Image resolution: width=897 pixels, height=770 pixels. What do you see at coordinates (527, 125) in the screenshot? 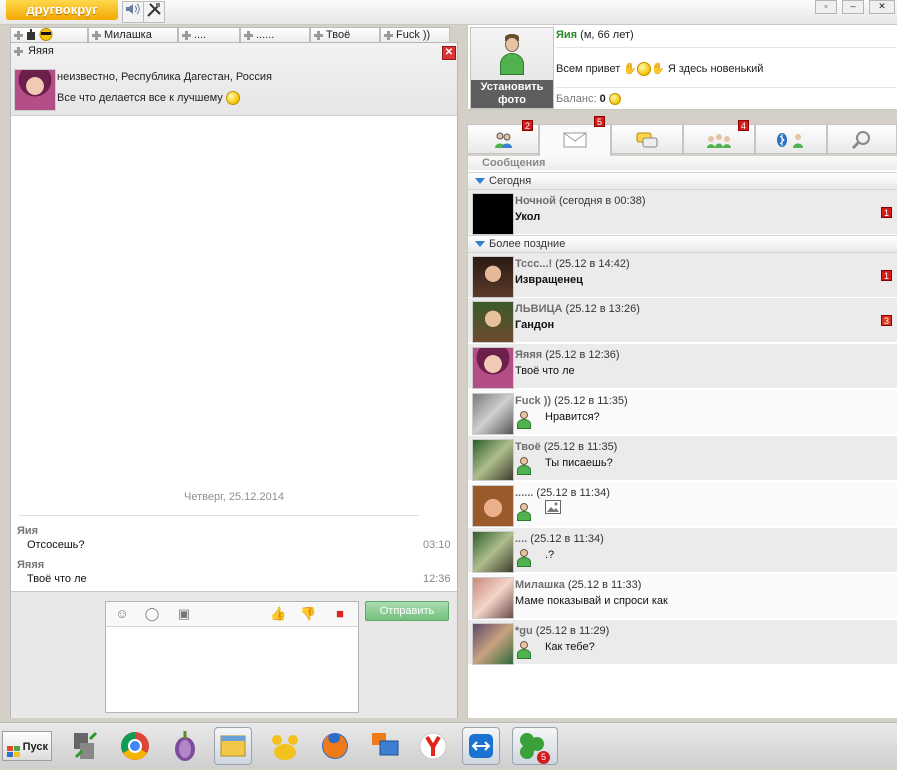
I see `unread-badge: 2` at bounding box center [527, 125].